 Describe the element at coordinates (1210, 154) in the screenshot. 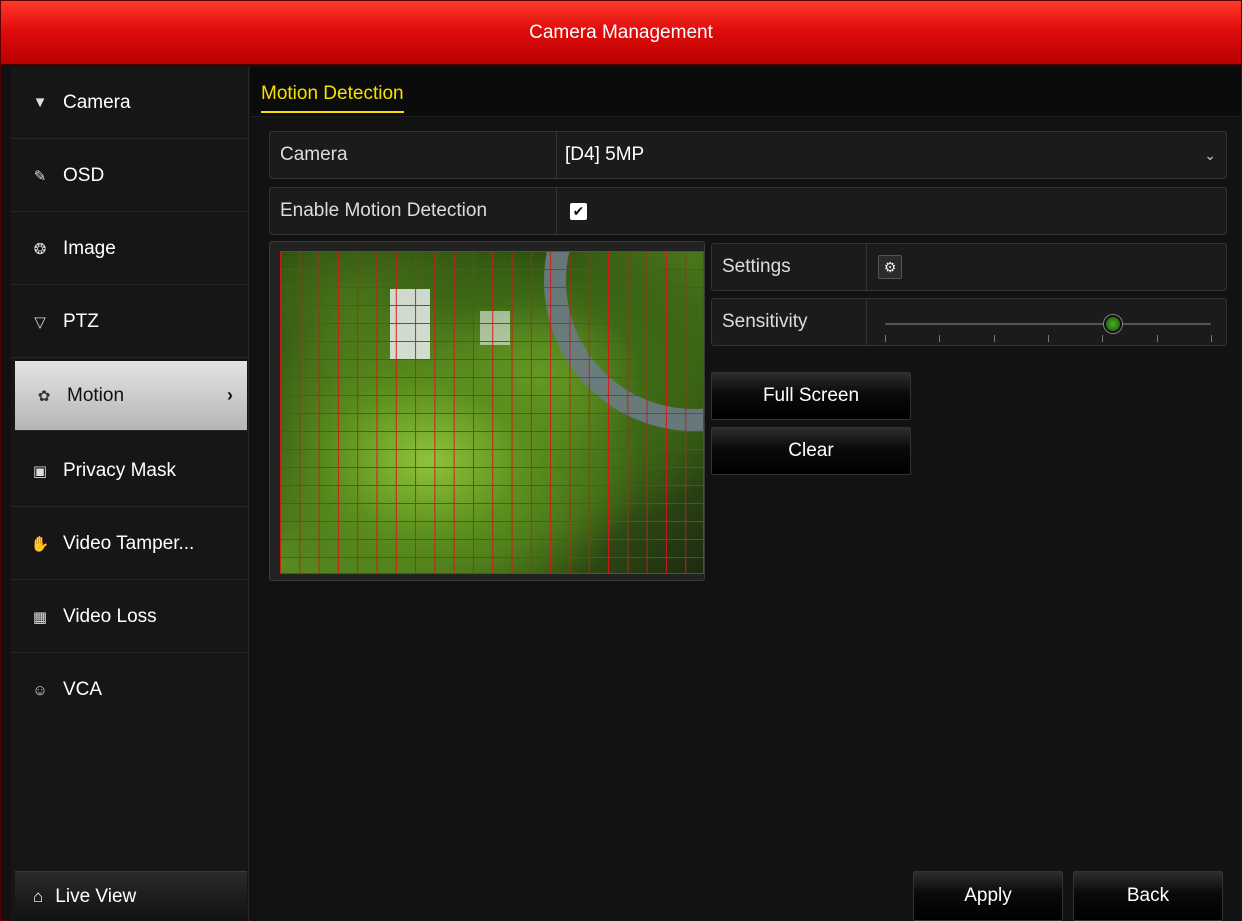

I see `chevron-down-icon: ⌄` at that location.